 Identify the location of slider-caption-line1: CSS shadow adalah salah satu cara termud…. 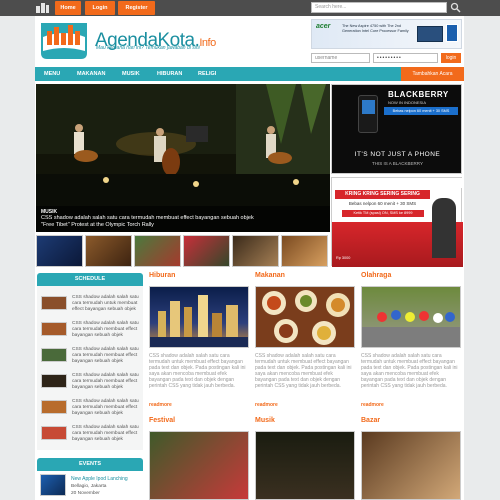
(147, 218).